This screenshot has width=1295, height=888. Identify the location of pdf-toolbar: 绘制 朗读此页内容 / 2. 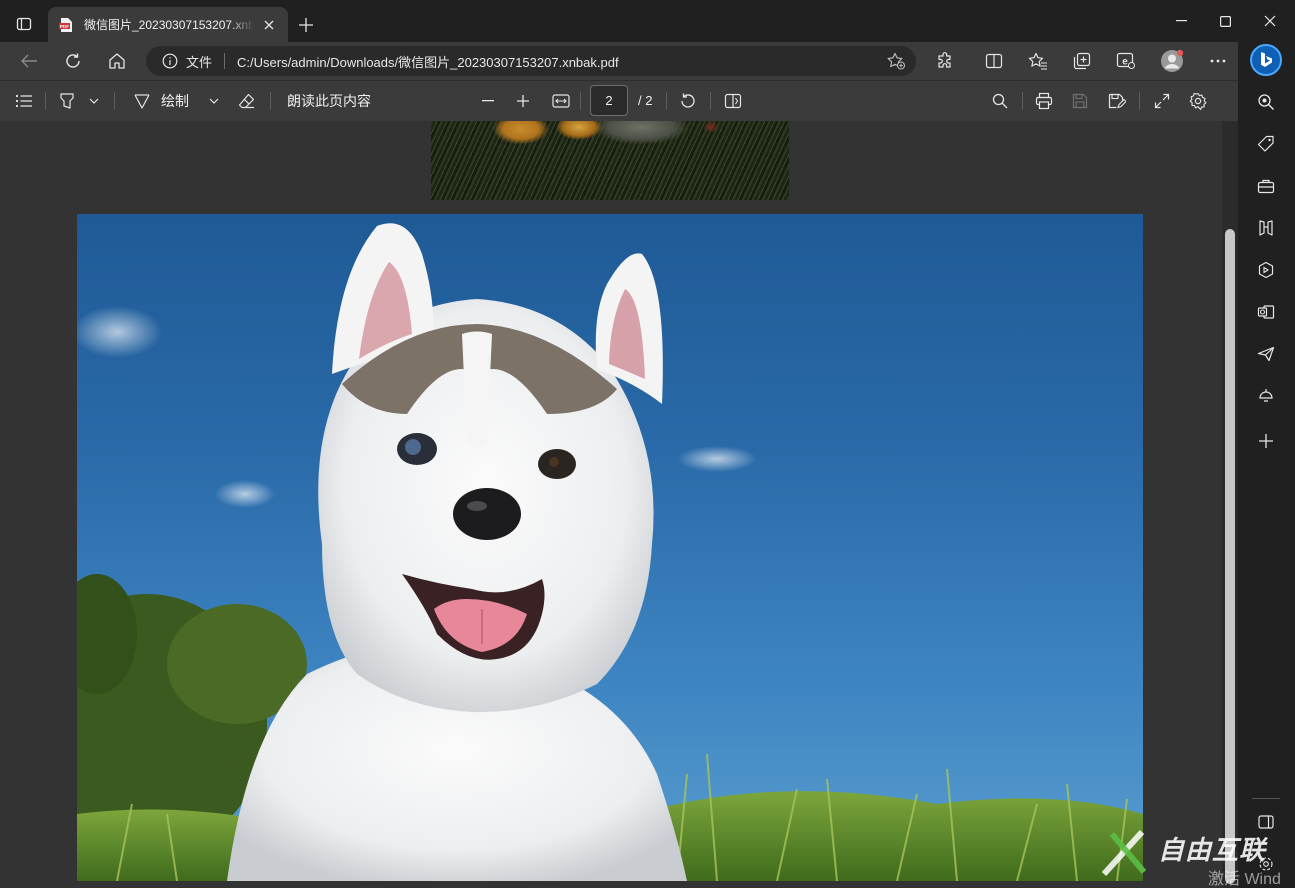
(619, 100).